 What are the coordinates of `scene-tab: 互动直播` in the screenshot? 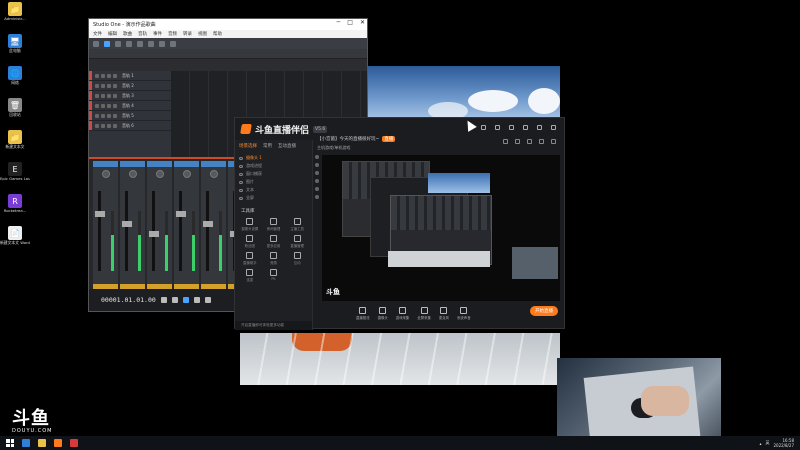 It's located at (287, 146).